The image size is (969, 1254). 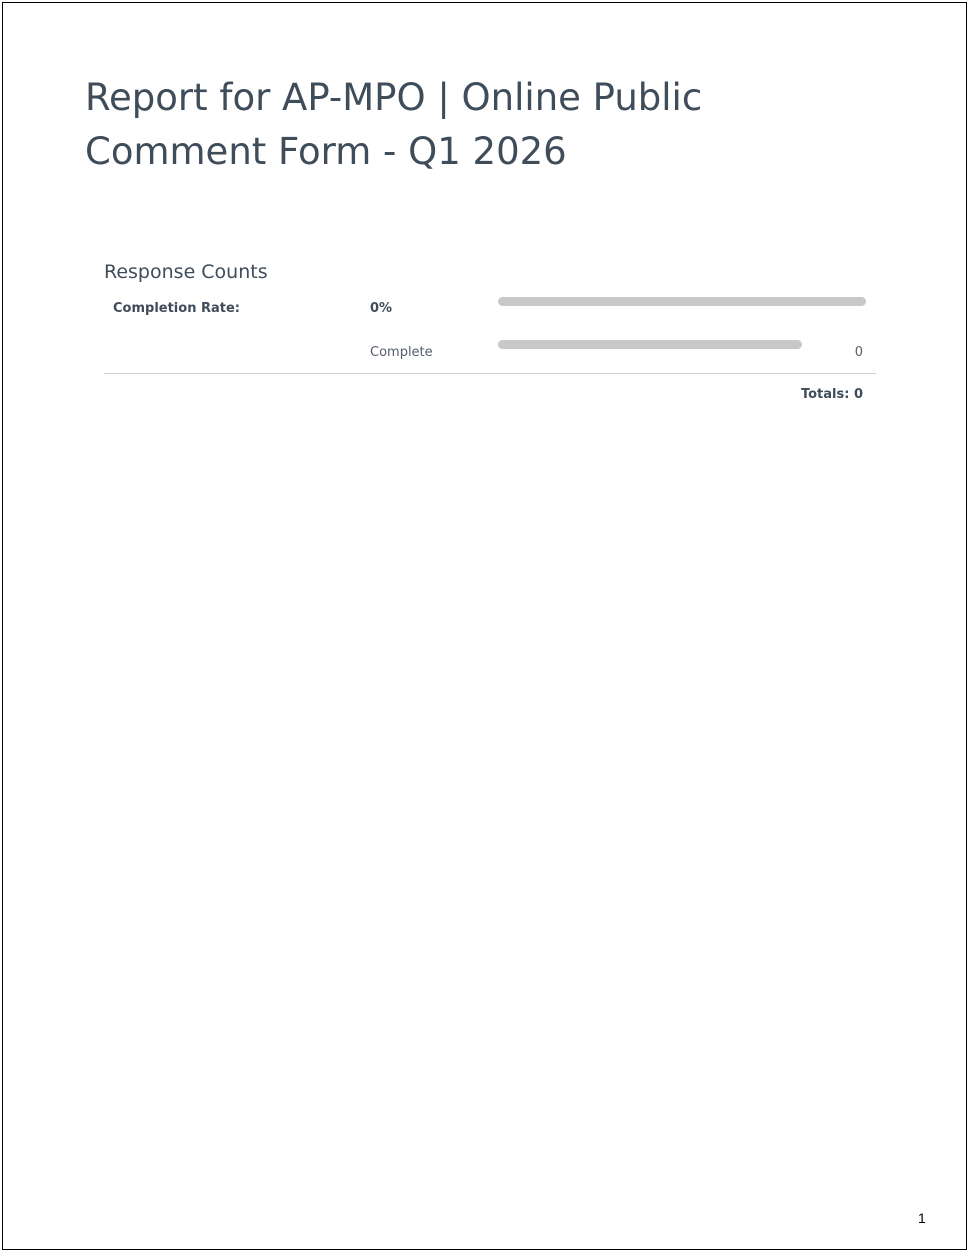 I want to click on complete-count: 0, so click(x=858, y=352).